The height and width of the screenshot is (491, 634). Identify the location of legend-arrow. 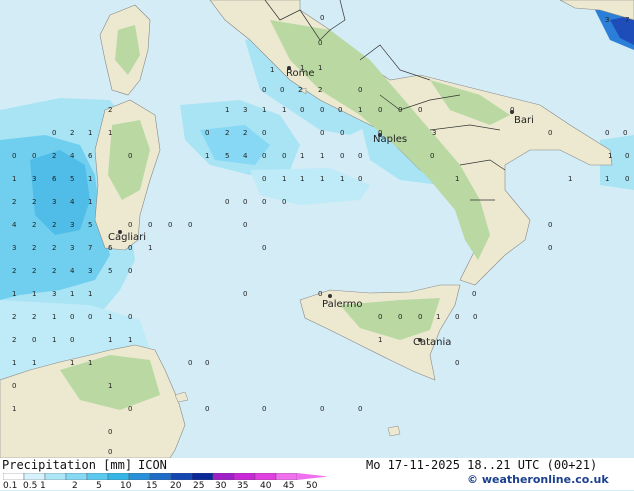
(312, 476).